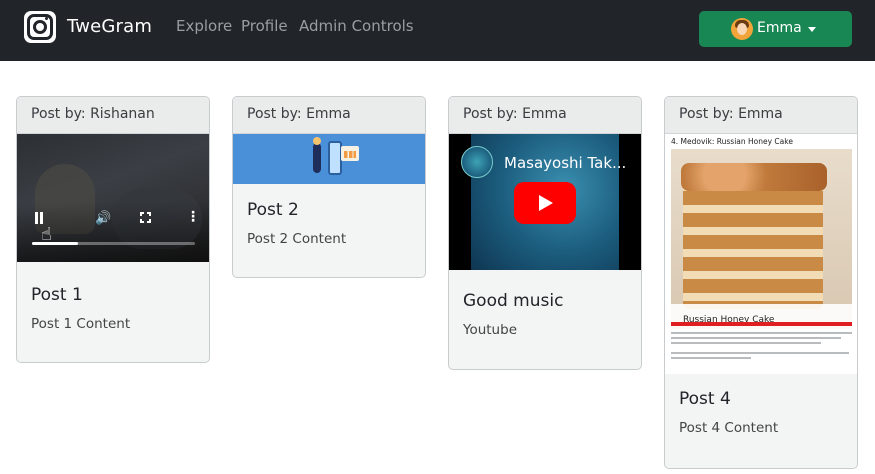 The width and height of the screenshot is (875, 474). I want to click on video-progress-bar, so click(113, 243).